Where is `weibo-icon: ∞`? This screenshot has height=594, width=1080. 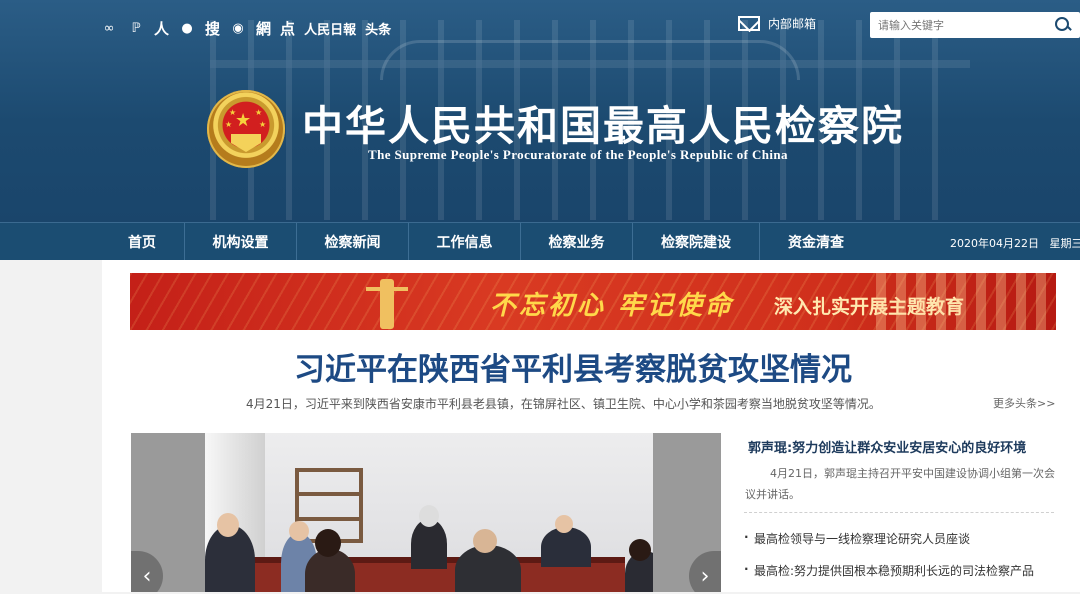 weibo-icon: ∞ is located at coordinates (109, 29).